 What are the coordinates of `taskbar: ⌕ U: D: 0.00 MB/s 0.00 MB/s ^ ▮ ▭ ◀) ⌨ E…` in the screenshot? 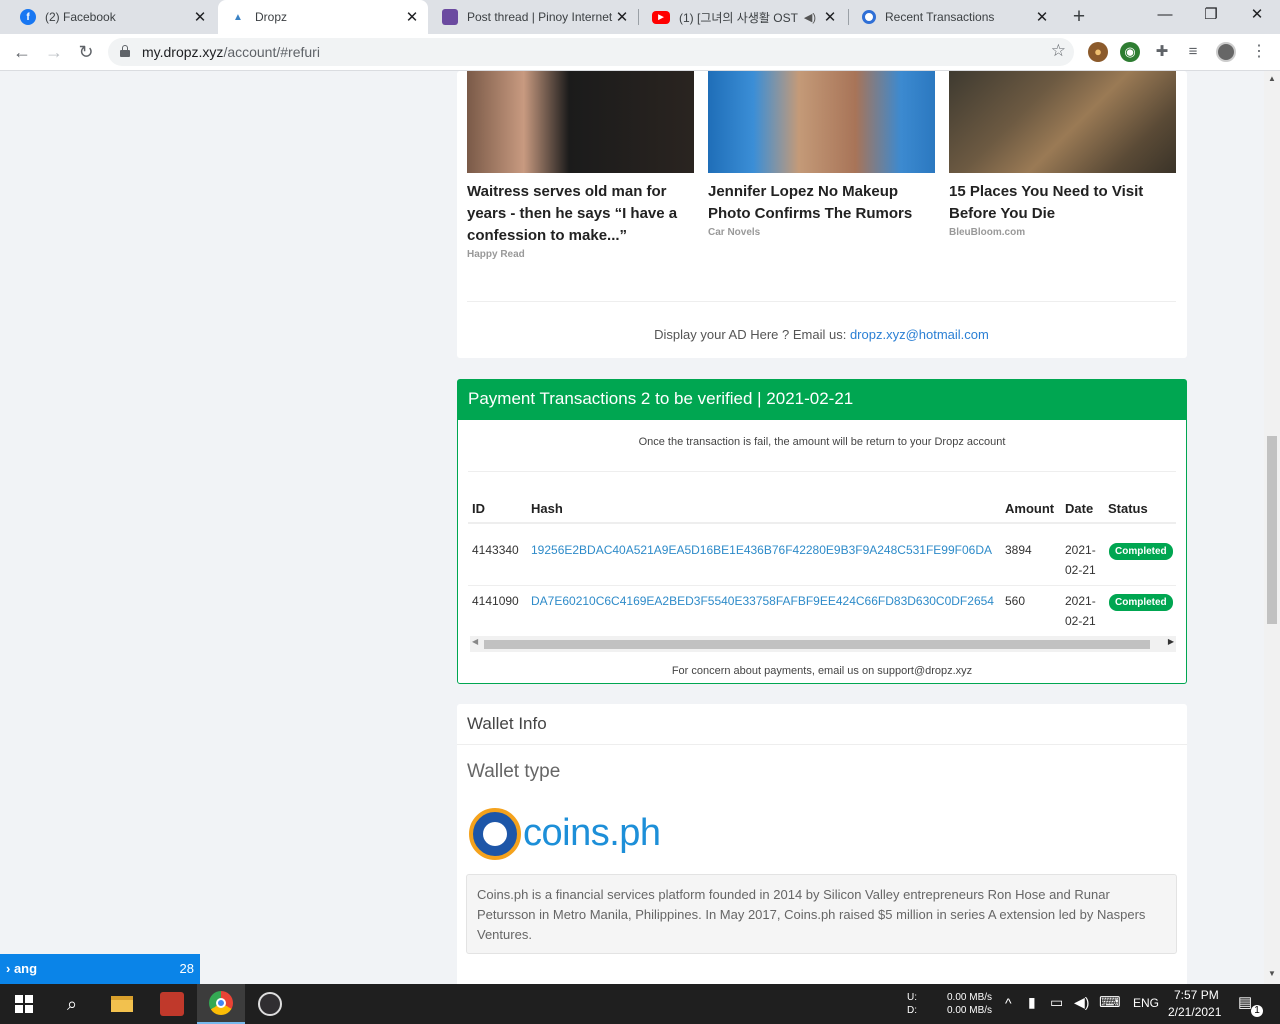 It's located at (640, 1004).